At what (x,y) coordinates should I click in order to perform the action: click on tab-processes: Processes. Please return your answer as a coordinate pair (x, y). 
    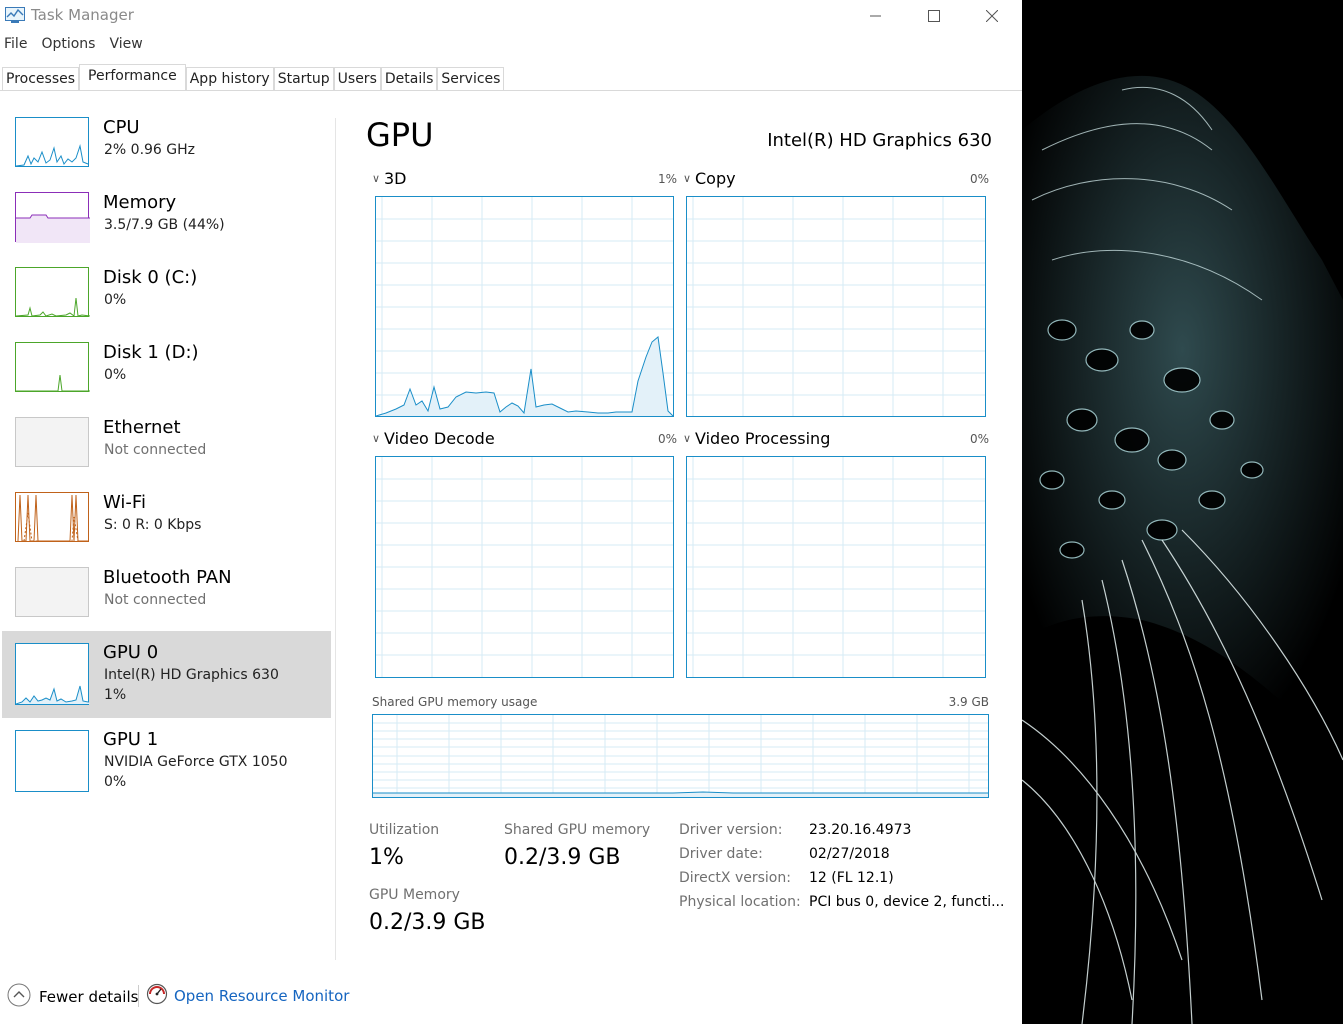
    Looking at the image, I should click on (41, 78).